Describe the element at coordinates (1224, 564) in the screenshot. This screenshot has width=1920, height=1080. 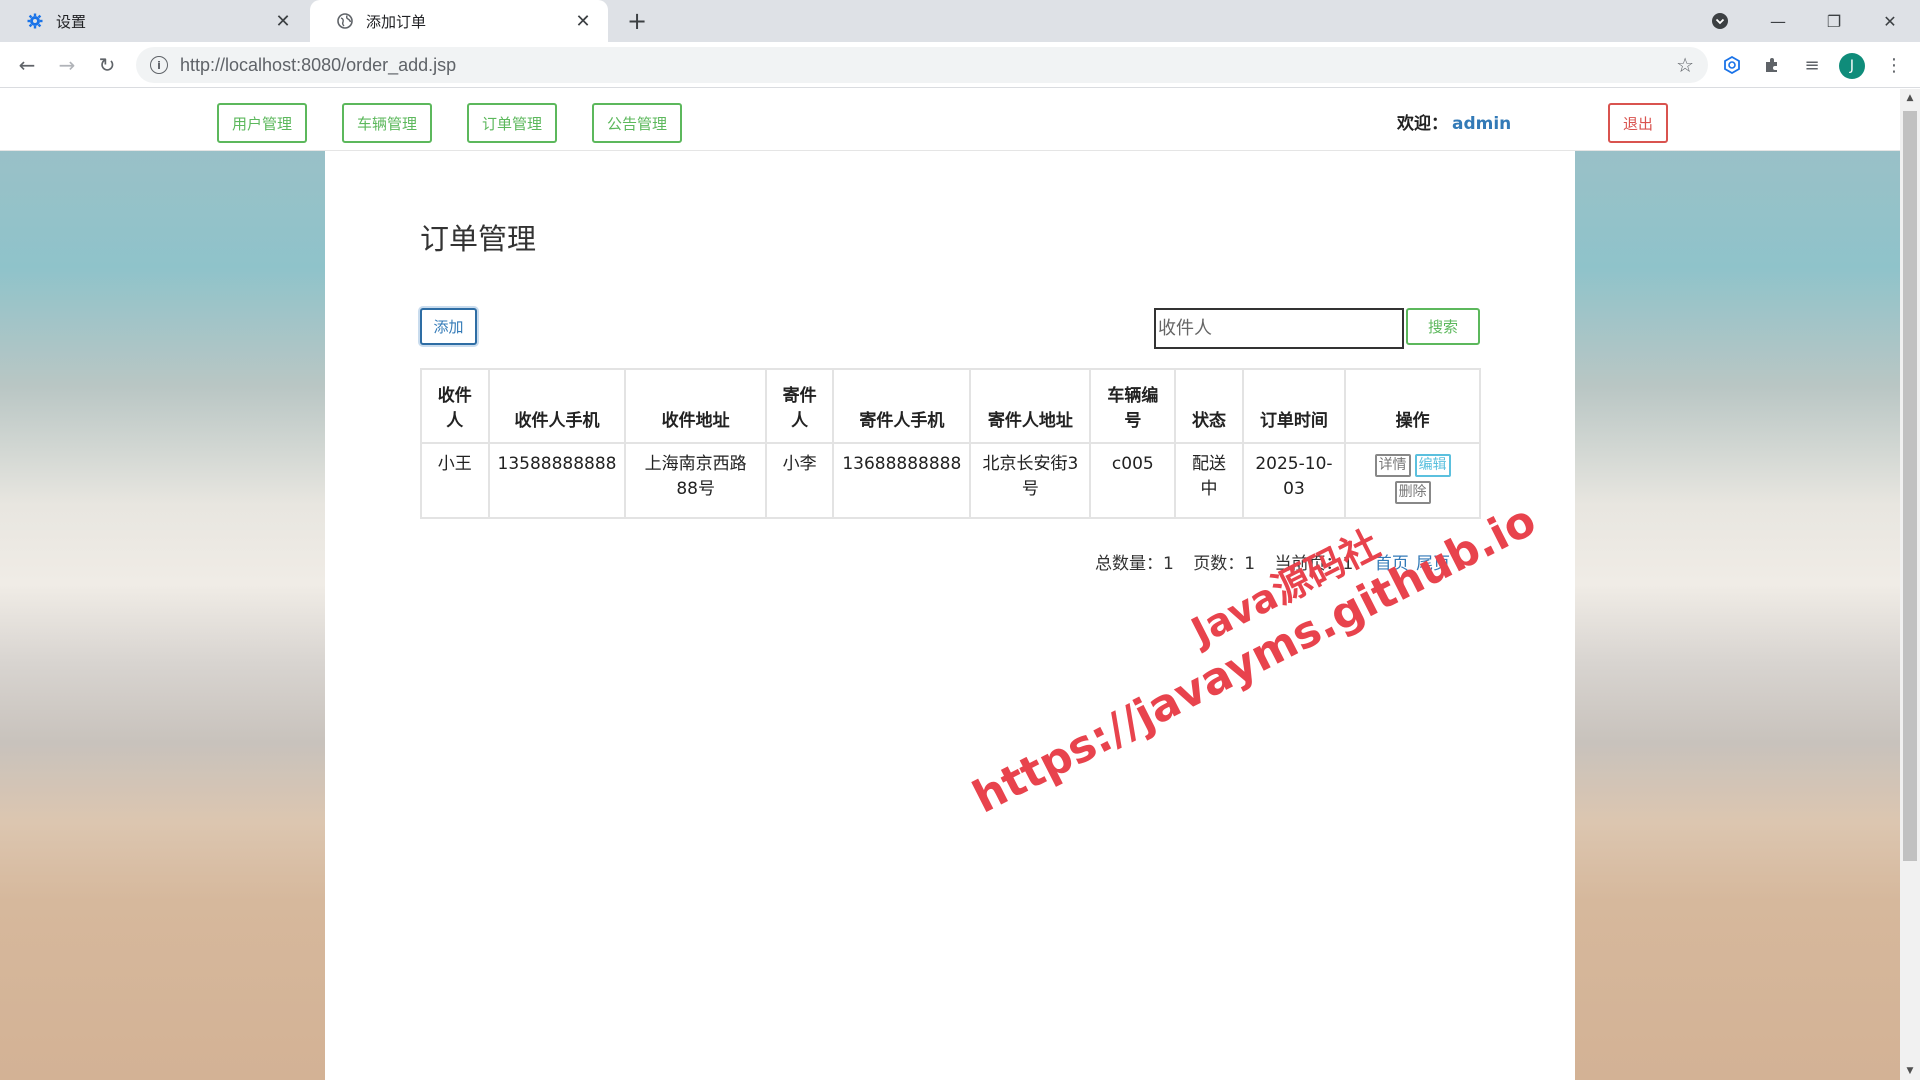
I see `page-count: 页数：1` at that location.